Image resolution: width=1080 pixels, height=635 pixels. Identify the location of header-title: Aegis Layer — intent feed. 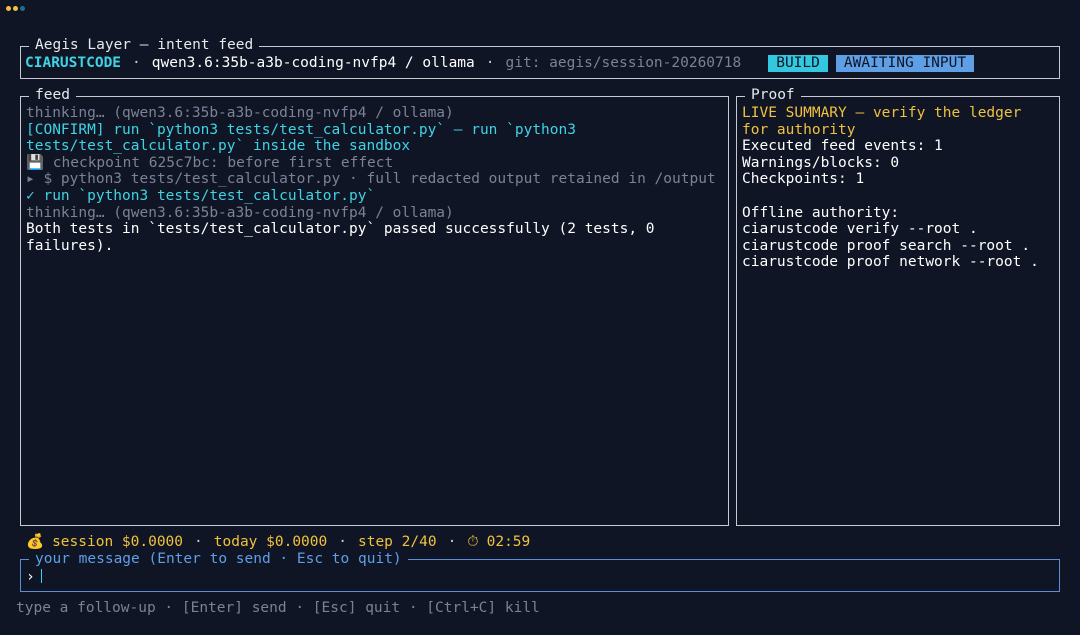
(144, 45).